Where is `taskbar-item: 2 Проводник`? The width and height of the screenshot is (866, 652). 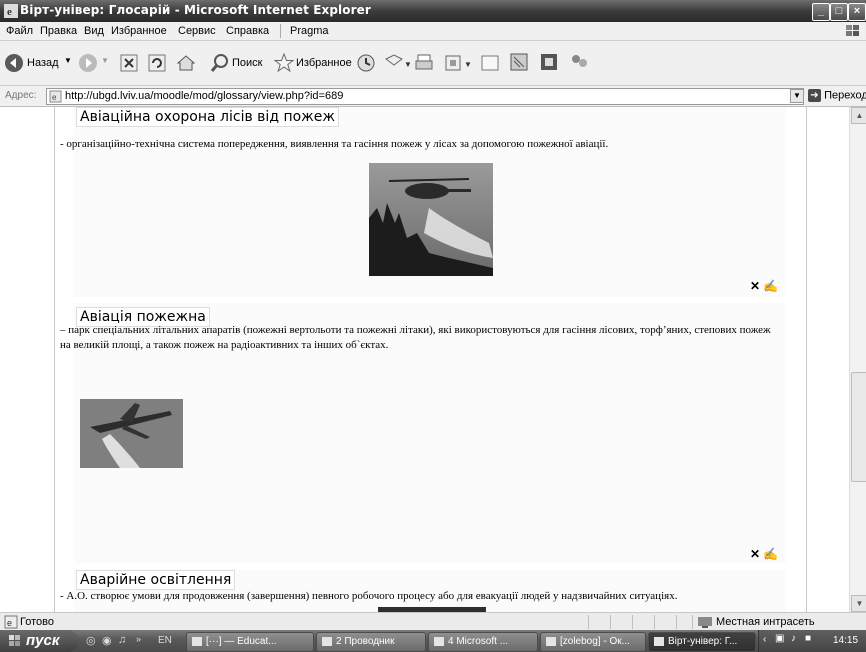
taskbar-item: 2 Проводник is located at coordinates (371, 642).